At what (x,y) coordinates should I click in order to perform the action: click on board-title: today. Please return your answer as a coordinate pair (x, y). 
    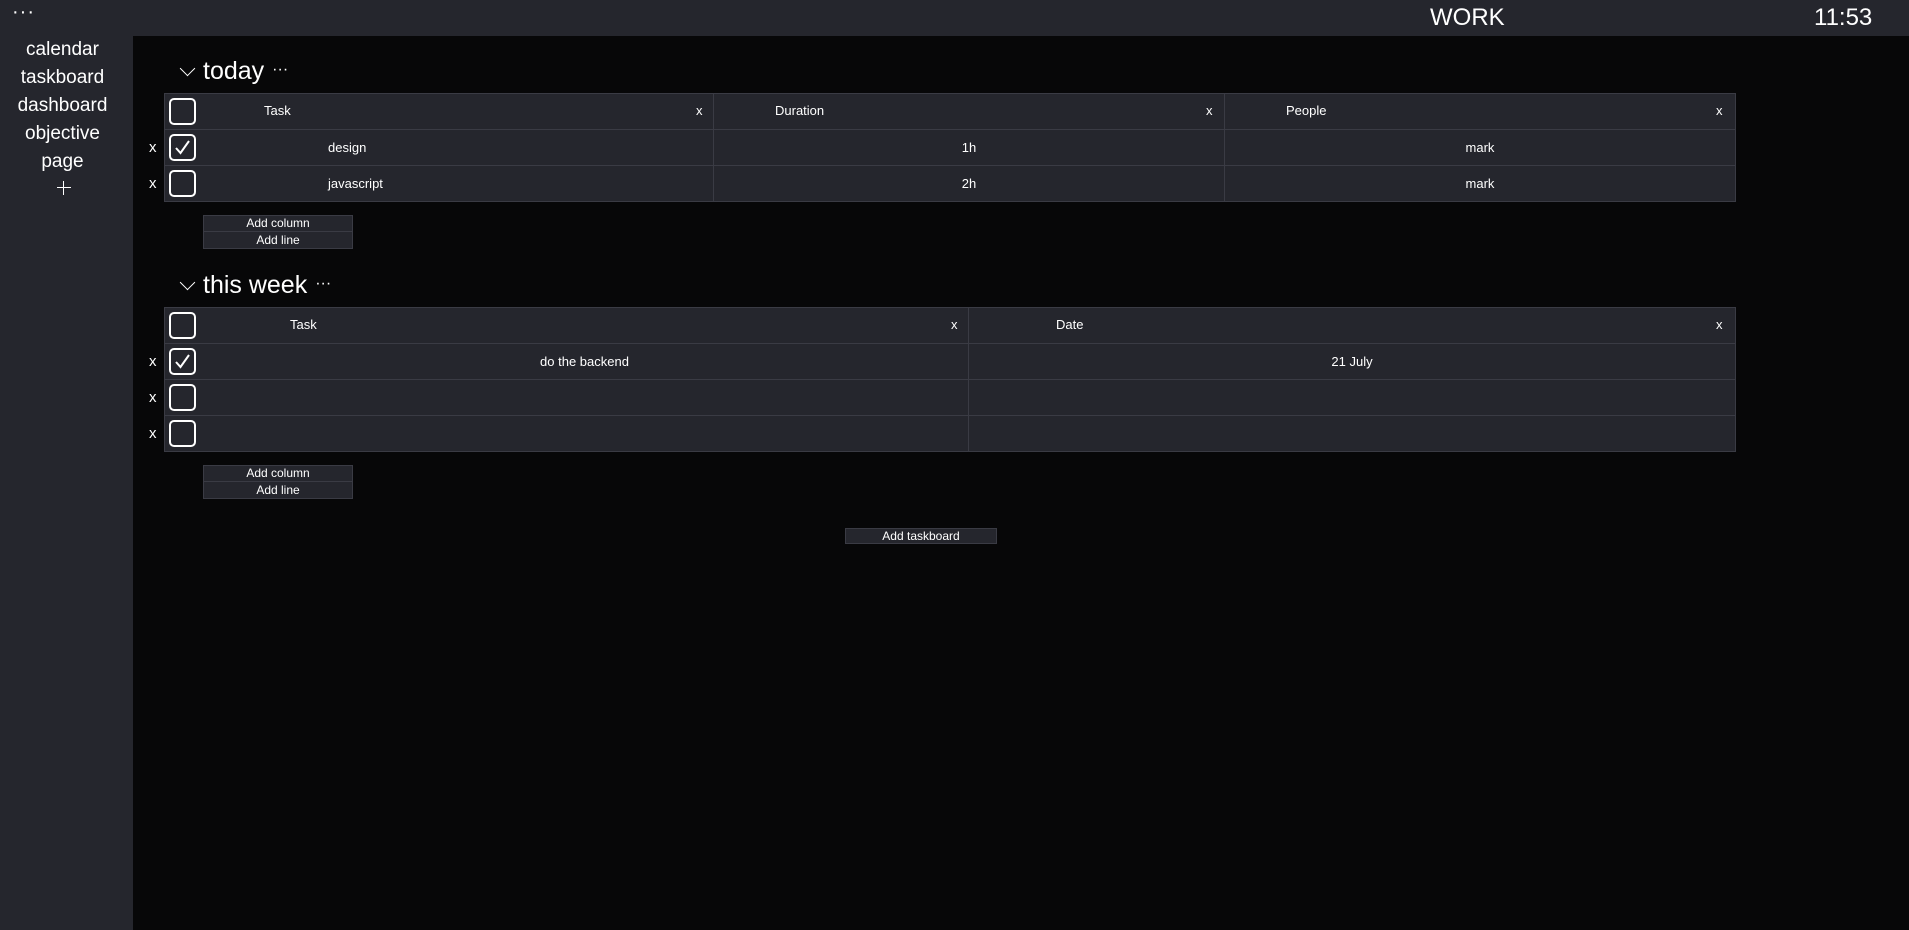
    Looking at the image, I should click on (233, 71).